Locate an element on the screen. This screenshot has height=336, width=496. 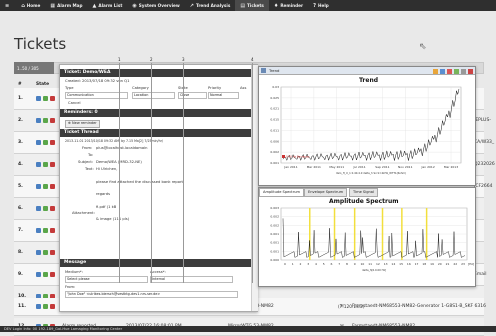
row-detail: IEPLUS- is located at coordinates (482, 120).